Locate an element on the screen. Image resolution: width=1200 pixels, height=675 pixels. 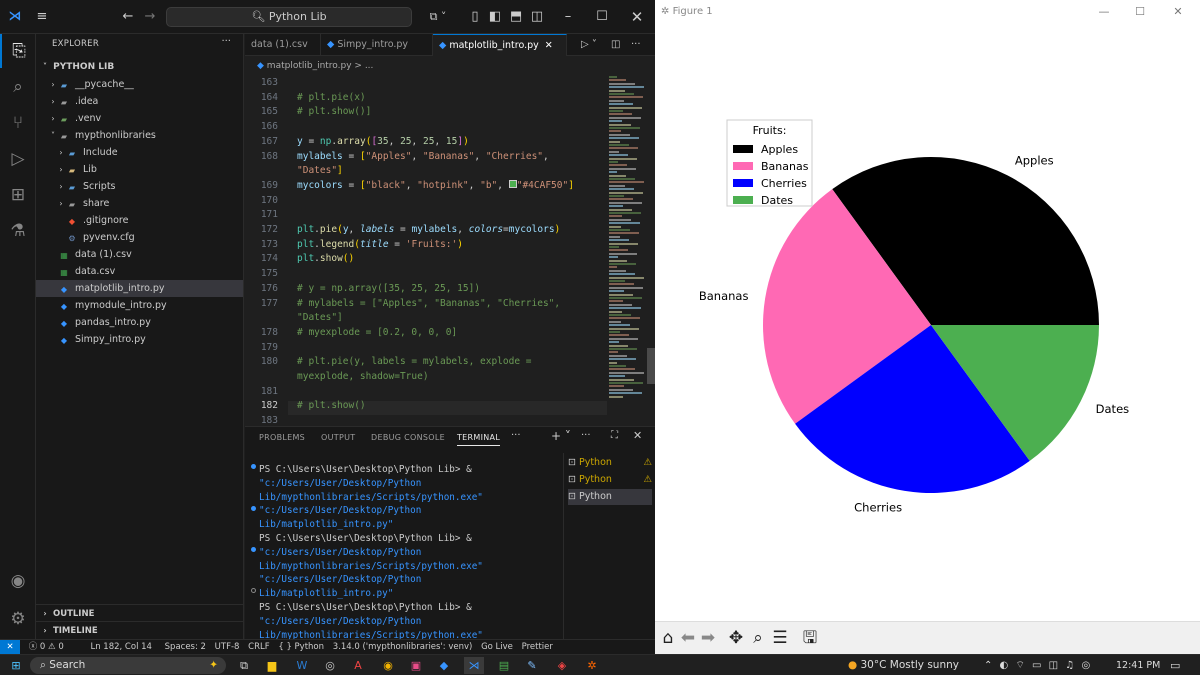
app-icon: ▣ is located at coordinates (416, 665).